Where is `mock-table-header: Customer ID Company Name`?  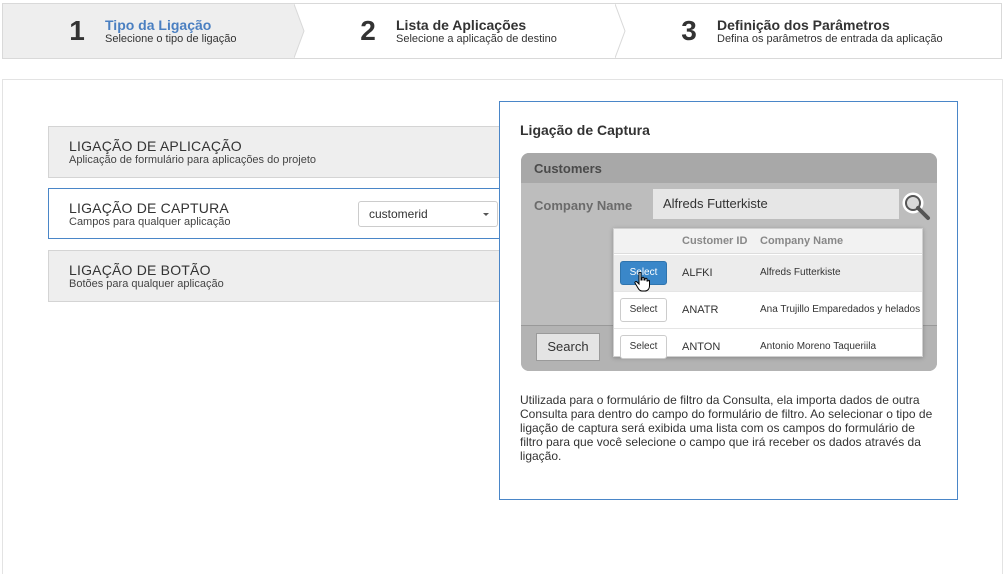
mock-table-header: Customer ID Company Name is located at coordinates (768, 241).